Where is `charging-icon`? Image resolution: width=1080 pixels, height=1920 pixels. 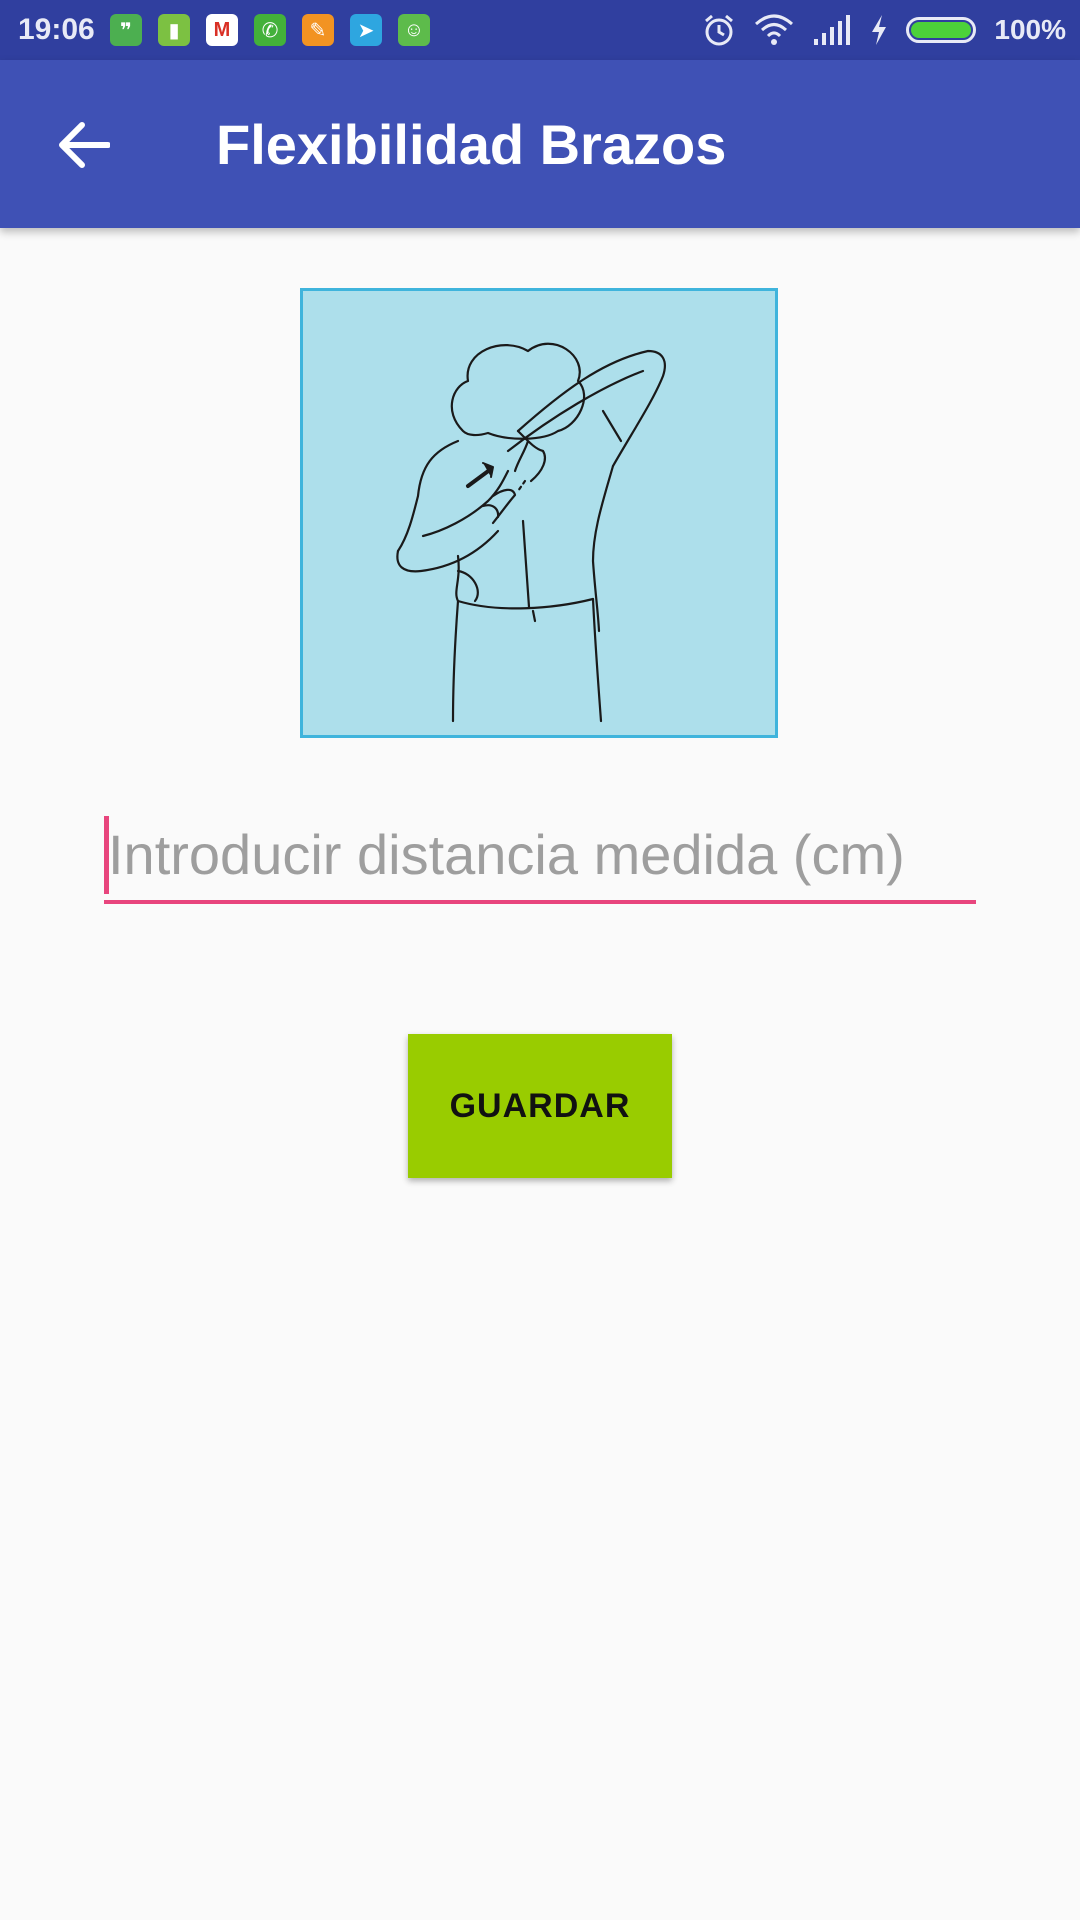
charging-icon is located at coordinates (879, 30).